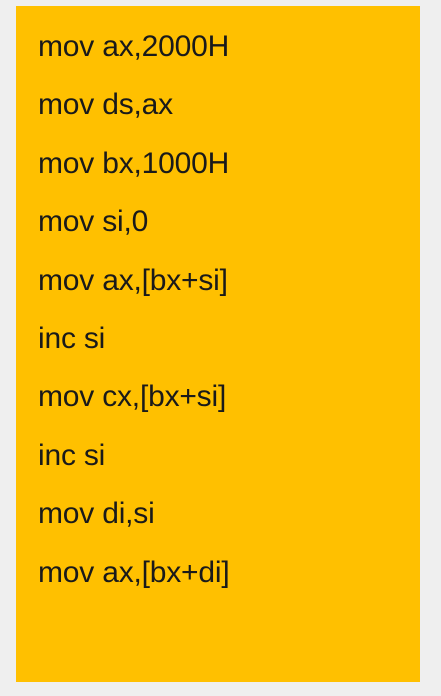 Image resolution: width=441 pixels, height=696 pixels. What do you see at coordinates (134, 163) in the screenshot?
I see `code-line-3: mov bx,1000H` at bounding box center [134, 163].